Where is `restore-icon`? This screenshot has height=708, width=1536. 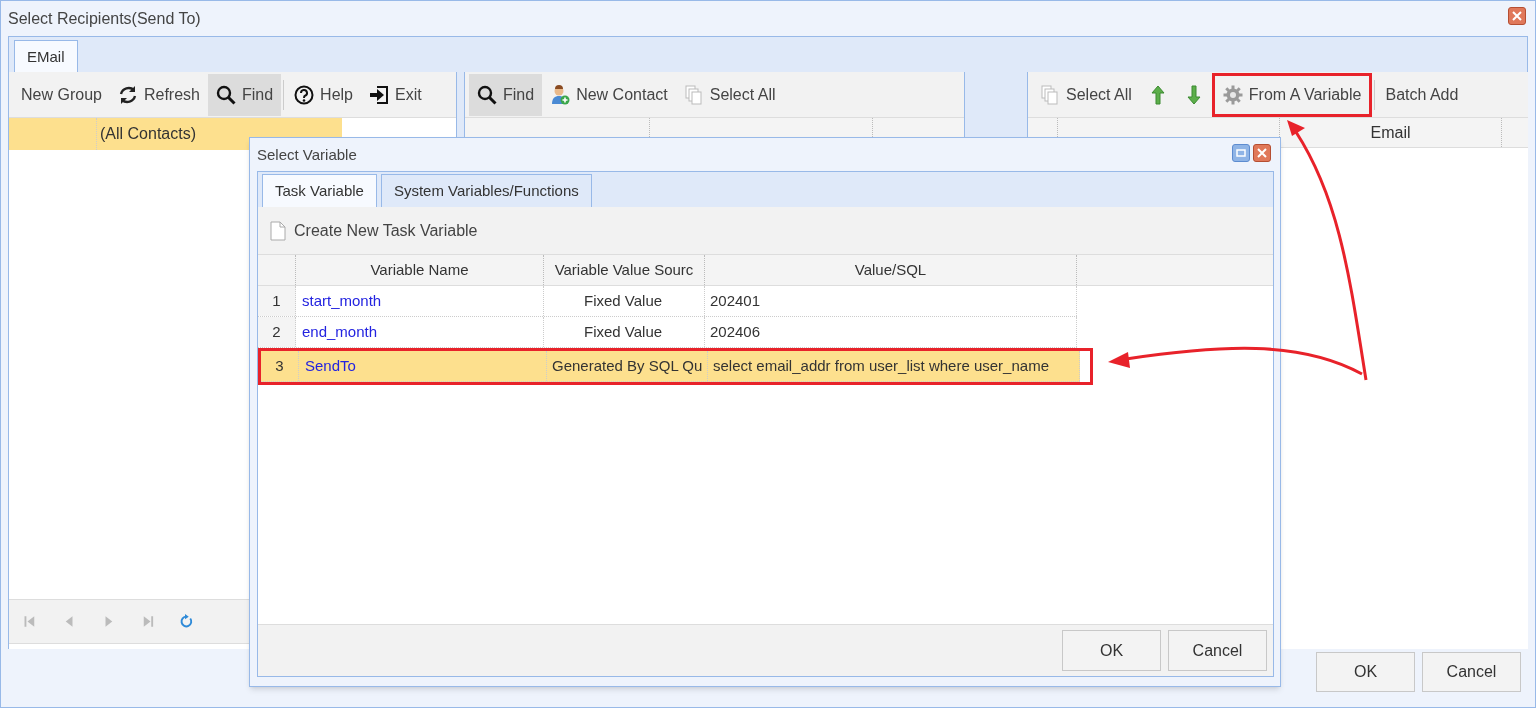 restore-icon is located at coordinates (1241, 153).